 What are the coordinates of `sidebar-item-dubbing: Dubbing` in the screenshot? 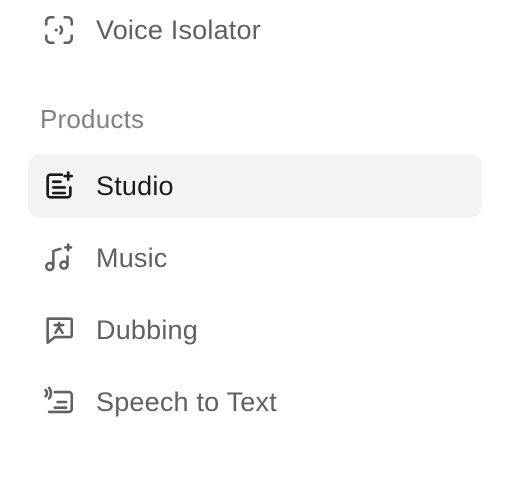 It's located at (255, 330).